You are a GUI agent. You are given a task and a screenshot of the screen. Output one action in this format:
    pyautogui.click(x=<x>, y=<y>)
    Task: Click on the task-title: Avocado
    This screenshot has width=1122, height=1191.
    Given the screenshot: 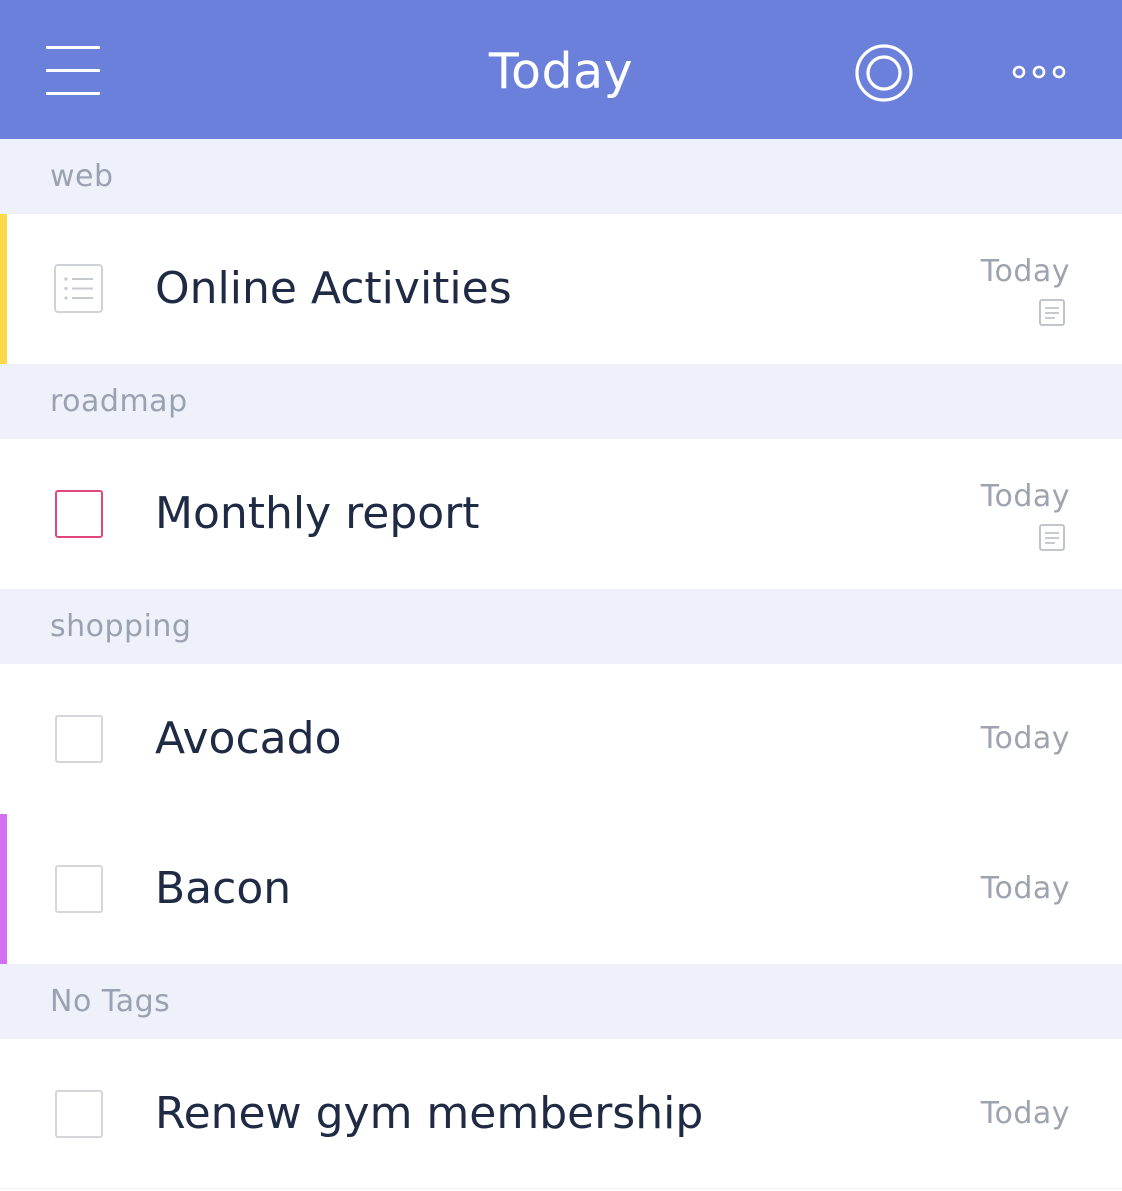 What is the action you would take?
    pyautogui.click(x=248, y=738)
    